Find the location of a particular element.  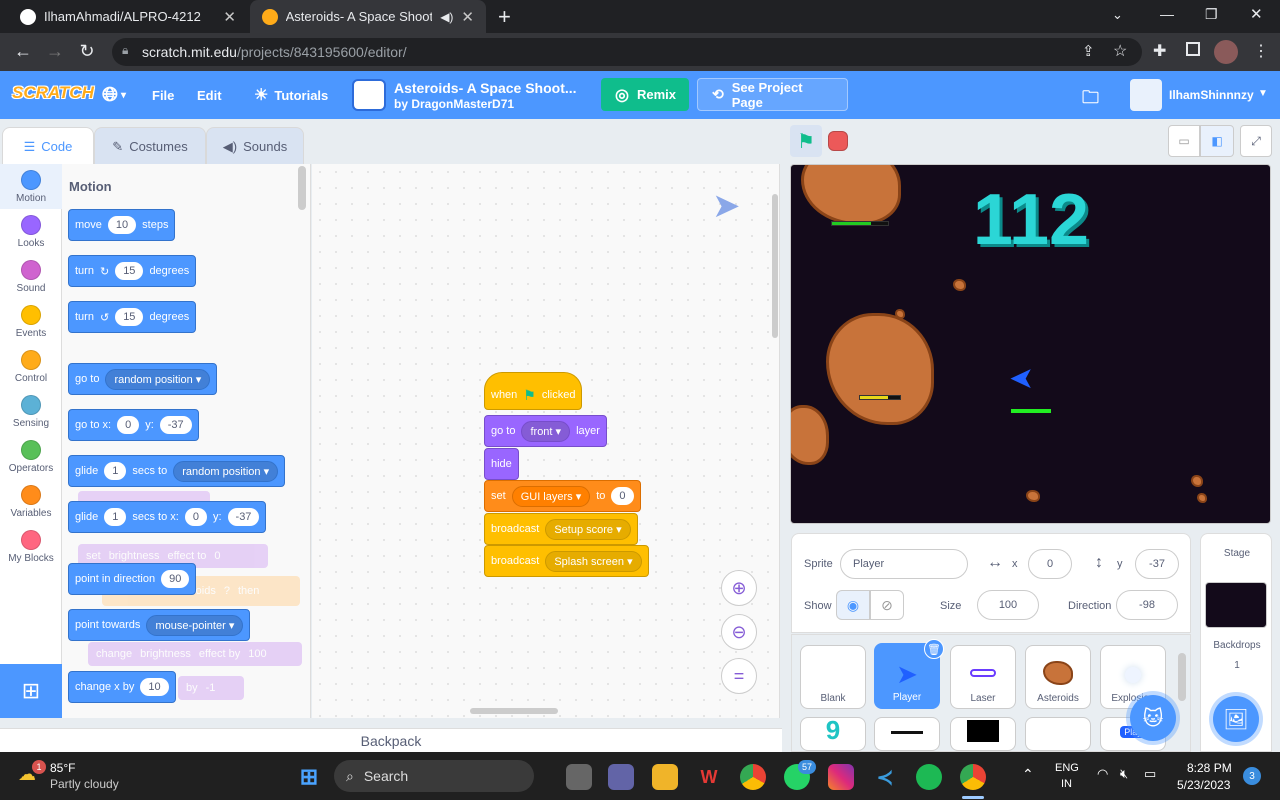

battery-icon: ▭ is located at coordinates (1150, 774).